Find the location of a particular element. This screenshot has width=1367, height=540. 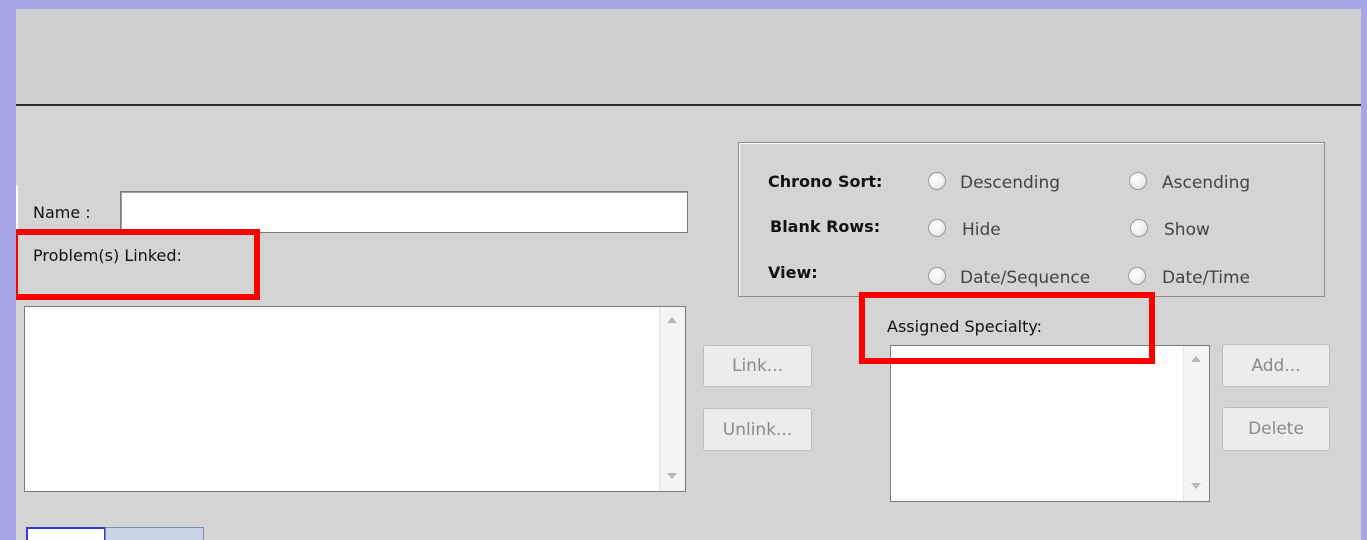

blank-hide-label: Hide is located at coordinates (981, 230).